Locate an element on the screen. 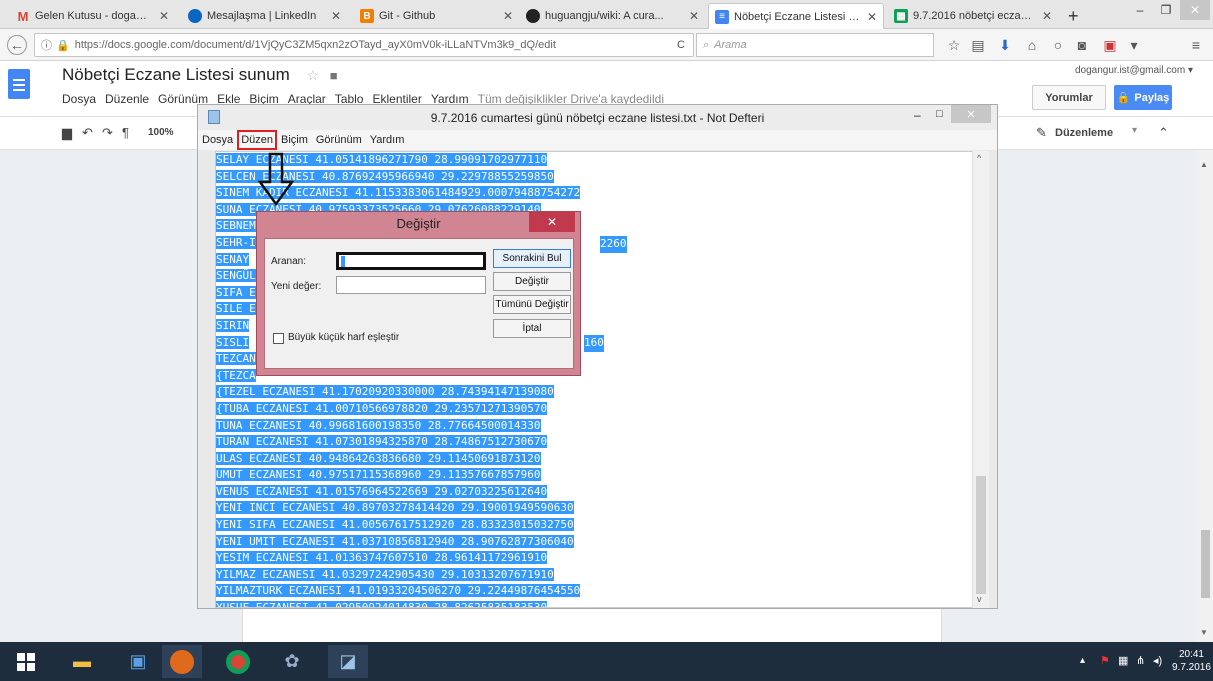  tab-sheets: ▦ 9.7.2016 nöbetçi eczane... ✕ is located at coordinates (973, 16).